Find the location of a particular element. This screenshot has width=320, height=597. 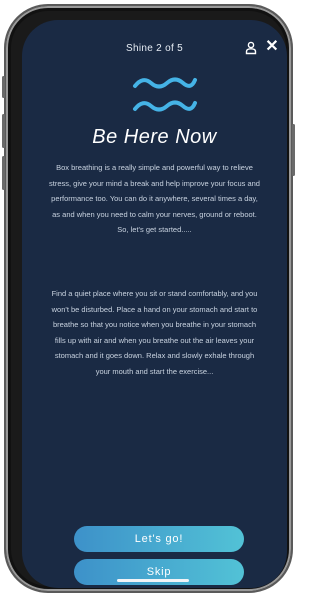

top-bar: Shine 2 of 5 ✕ is located at coordinates (154, 45).